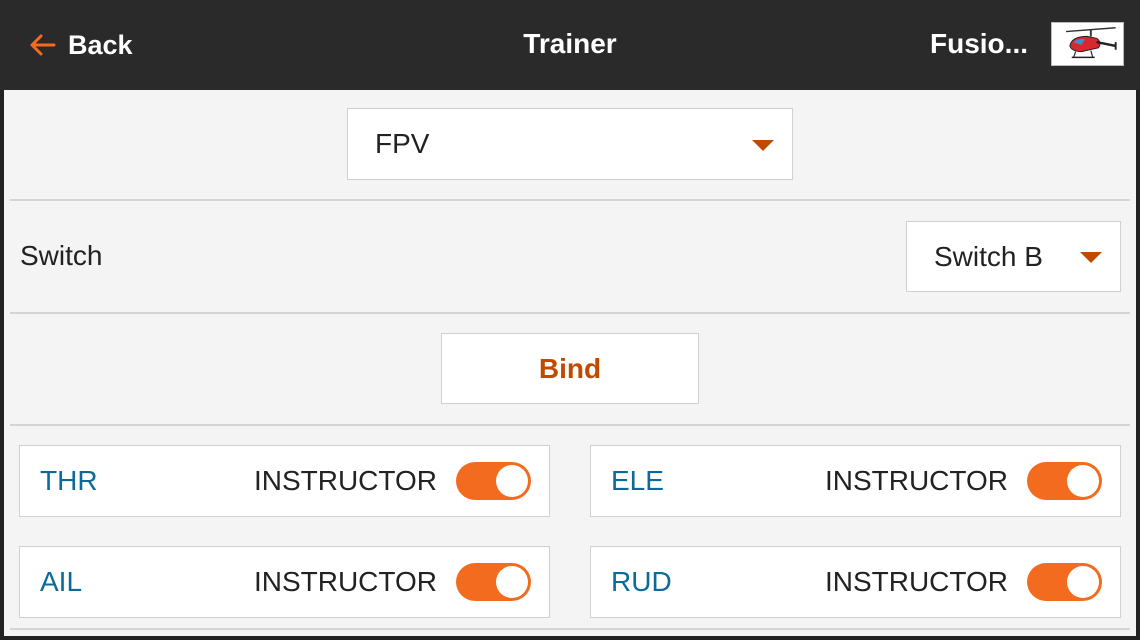  I want to click on switch-dropdown-value: Switch B, so click(988, 256).